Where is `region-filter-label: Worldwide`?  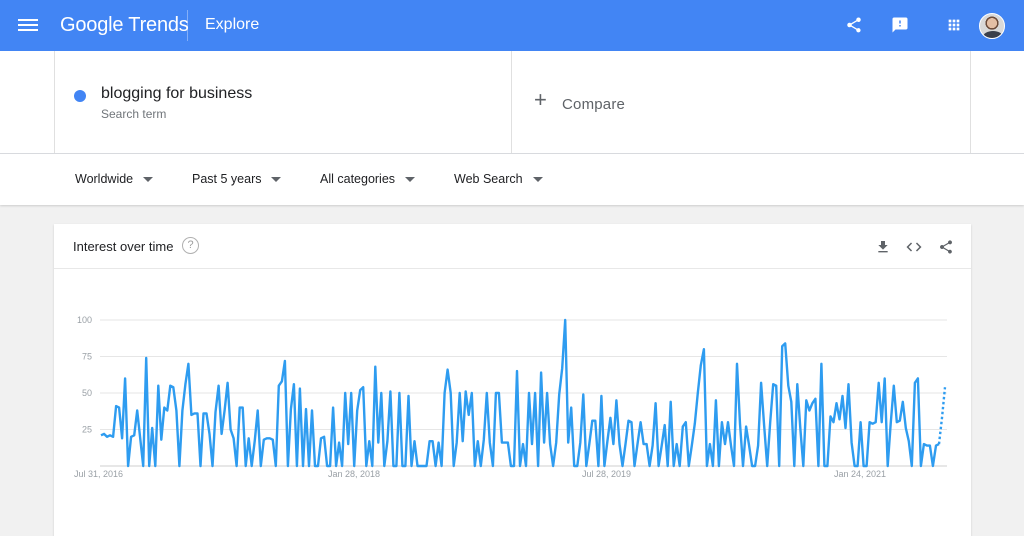
region-filter-label: Worldwide is located at coordinates (104, 179).